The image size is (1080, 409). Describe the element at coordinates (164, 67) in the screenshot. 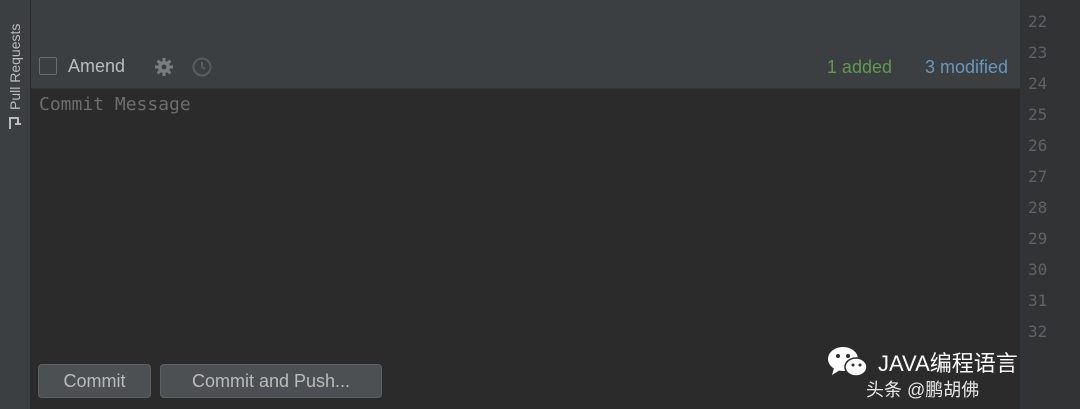

I see `gear-icon` at that location.